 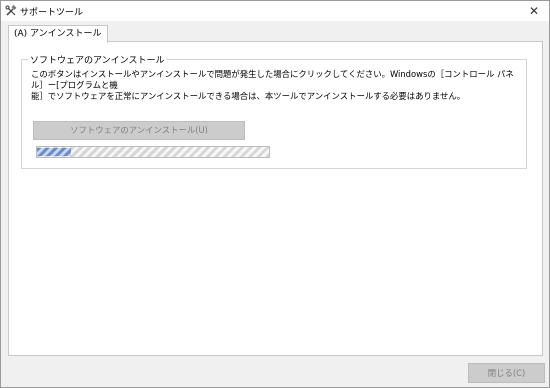 What do you see at coordinates (52, 13) in the screenshot?
I see `window-title: サポートツール` at bounding box center [52, 13].